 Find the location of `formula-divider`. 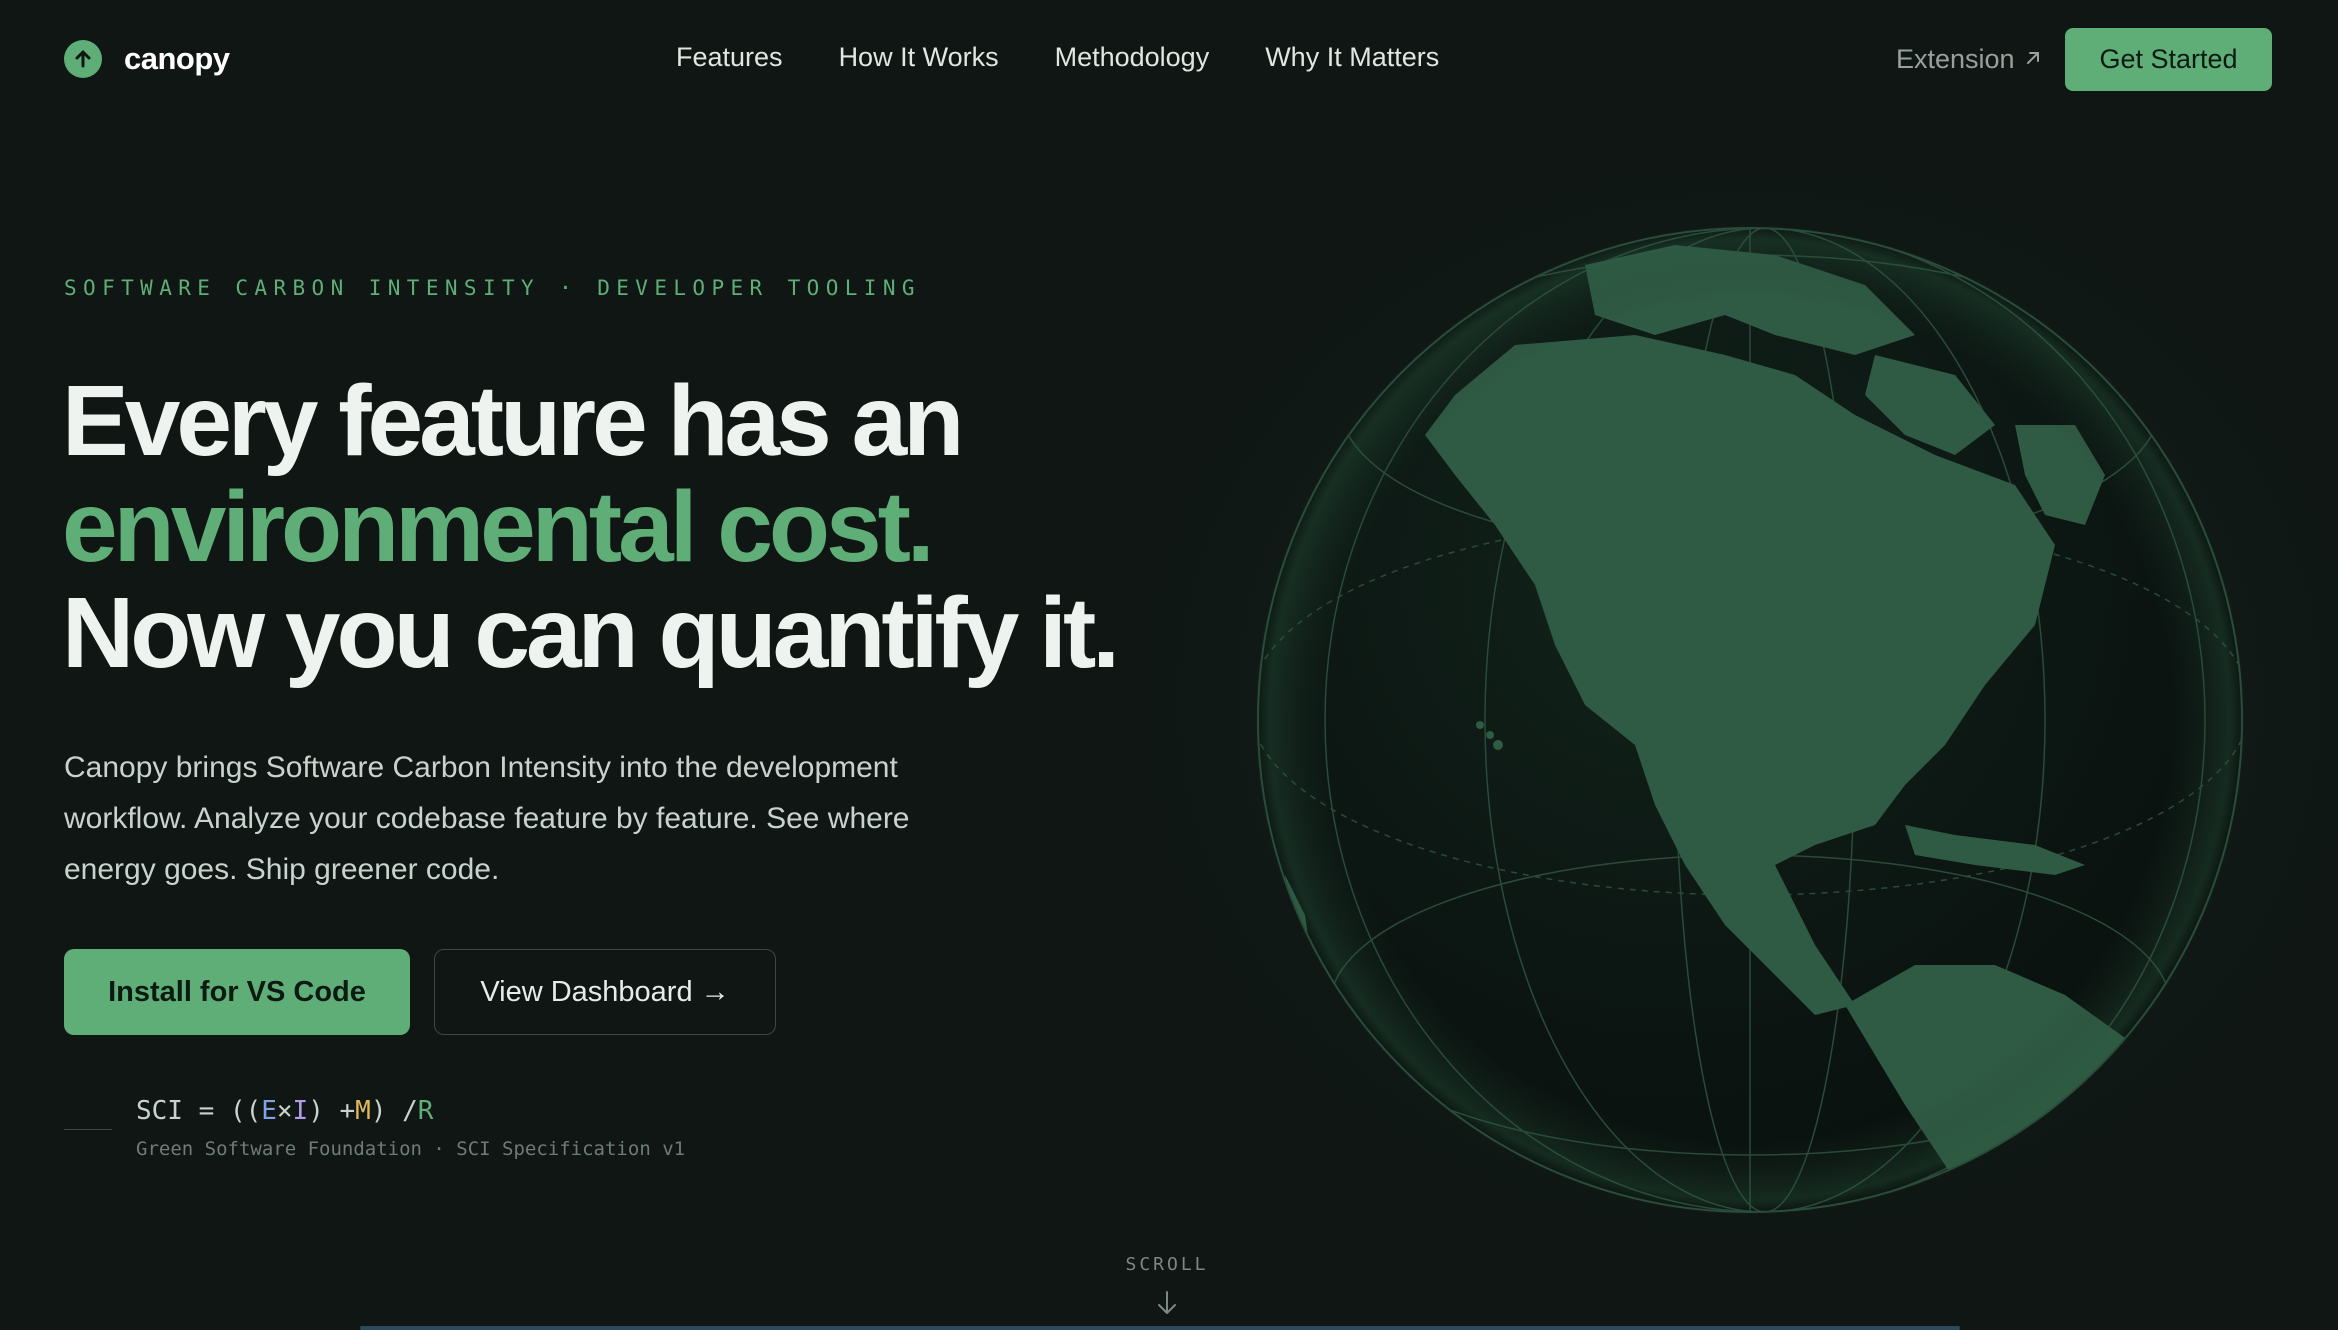

formula-divider is located at coordinates (88, 1129).